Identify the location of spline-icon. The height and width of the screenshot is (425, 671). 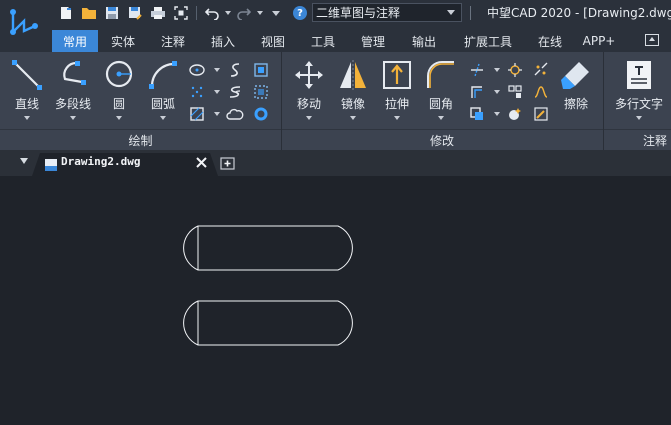
(235, 70).